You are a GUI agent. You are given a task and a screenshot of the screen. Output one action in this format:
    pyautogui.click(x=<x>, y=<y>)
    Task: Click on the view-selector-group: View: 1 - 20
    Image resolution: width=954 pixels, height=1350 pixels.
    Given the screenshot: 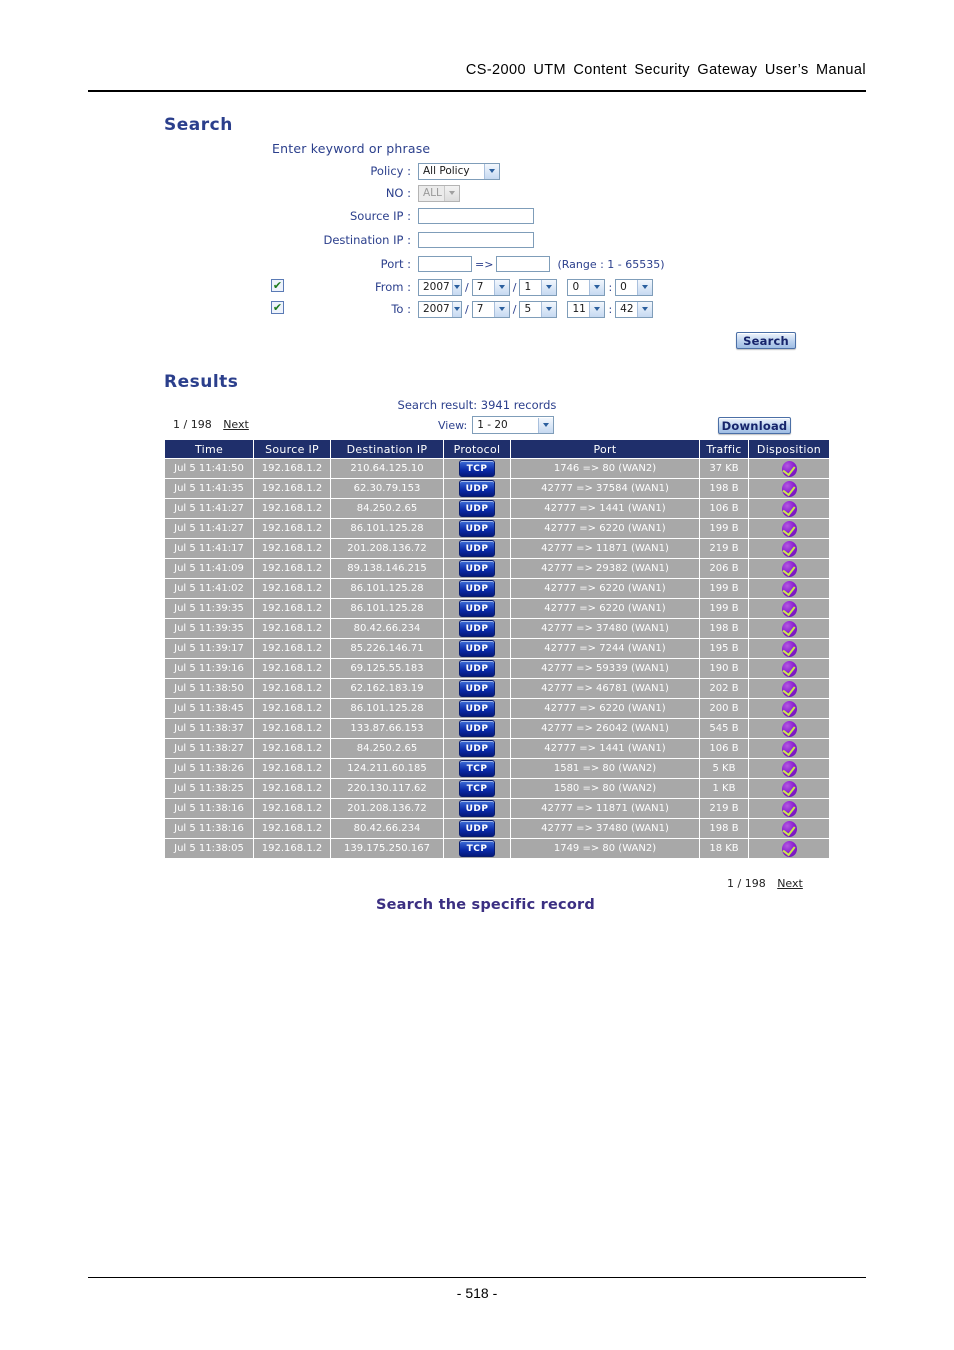 What is the action you would take?
    pyautogui.click(x=496, y=425)
    